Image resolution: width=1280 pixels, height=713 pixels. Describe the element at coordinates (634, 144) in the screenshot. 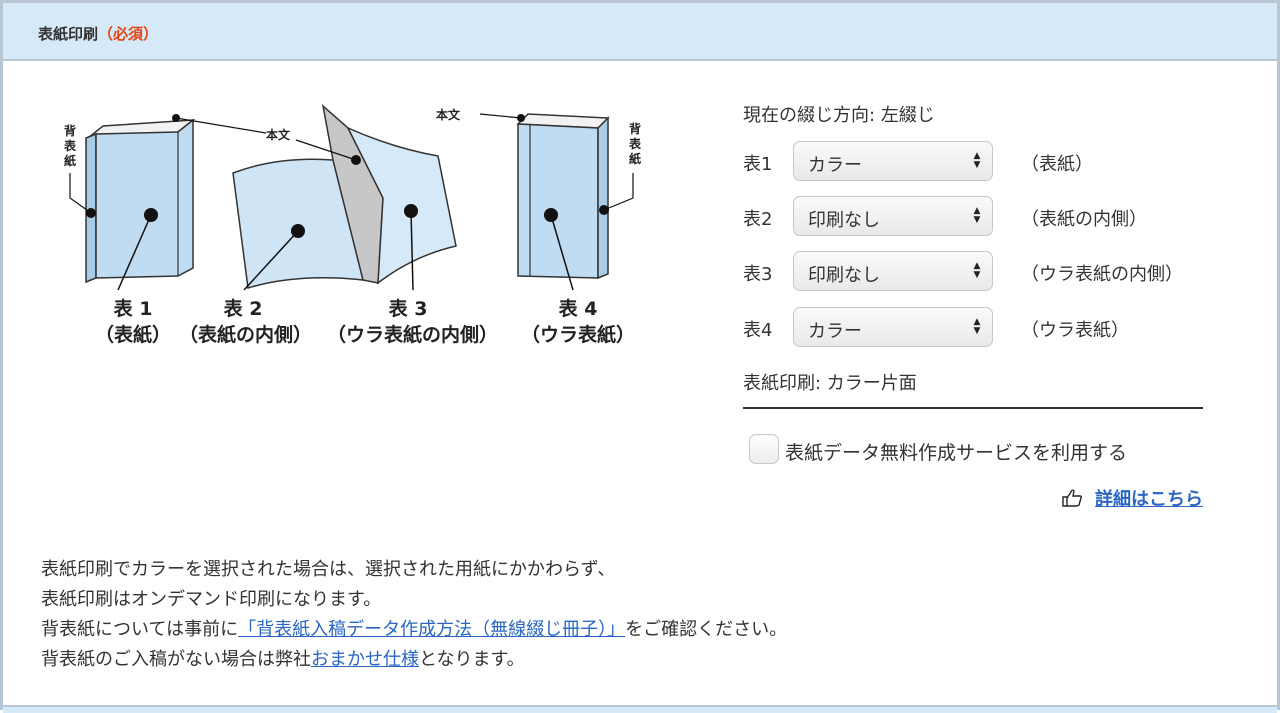

I see `diagram-label-spine-right: 背表紙` at that location.